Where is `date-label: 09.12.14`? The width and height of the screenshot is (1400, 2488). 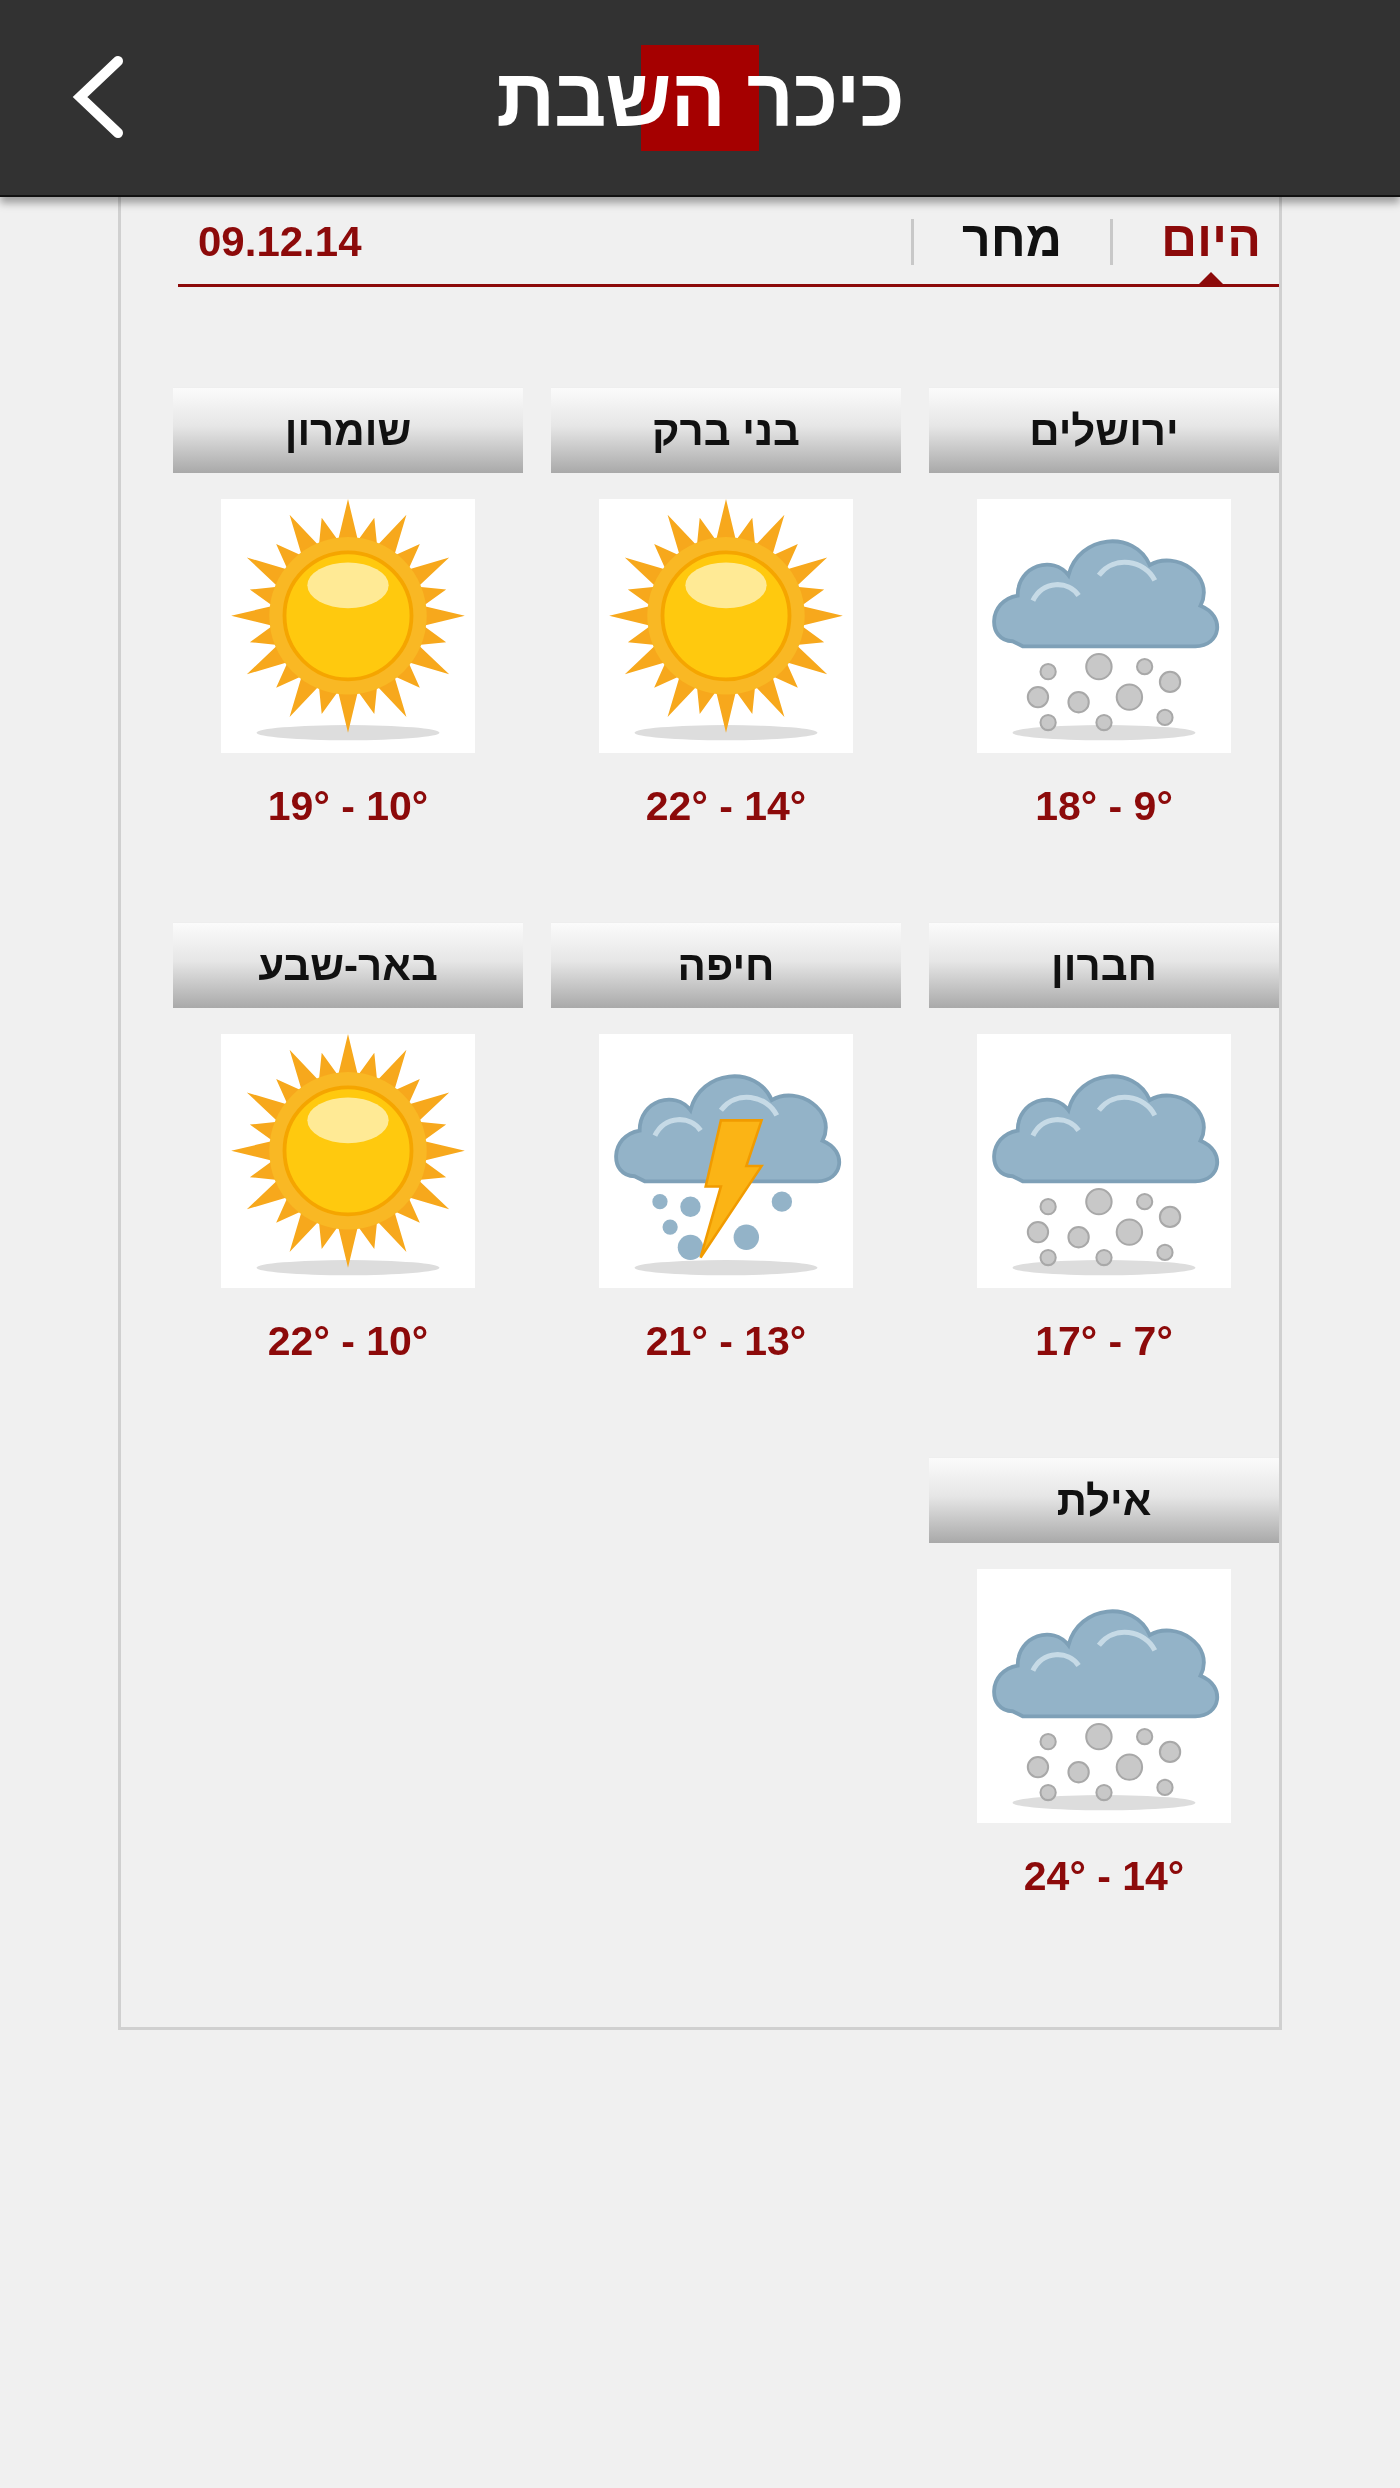 date-label: 09.12.14 is located at coordinates (279, 241).